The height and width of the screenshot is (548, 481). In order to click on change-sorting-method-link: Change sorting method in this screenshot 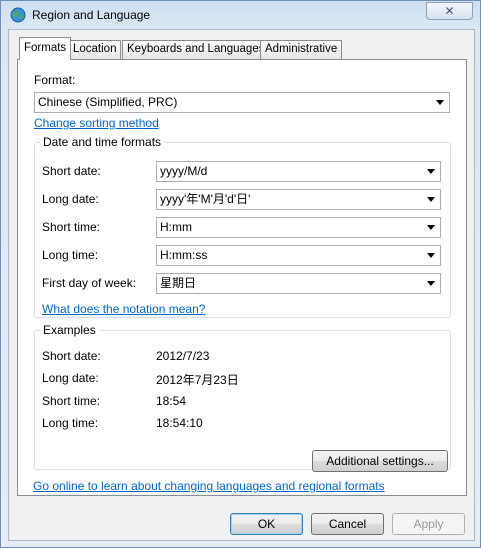, I will do `click(96, 123)`.